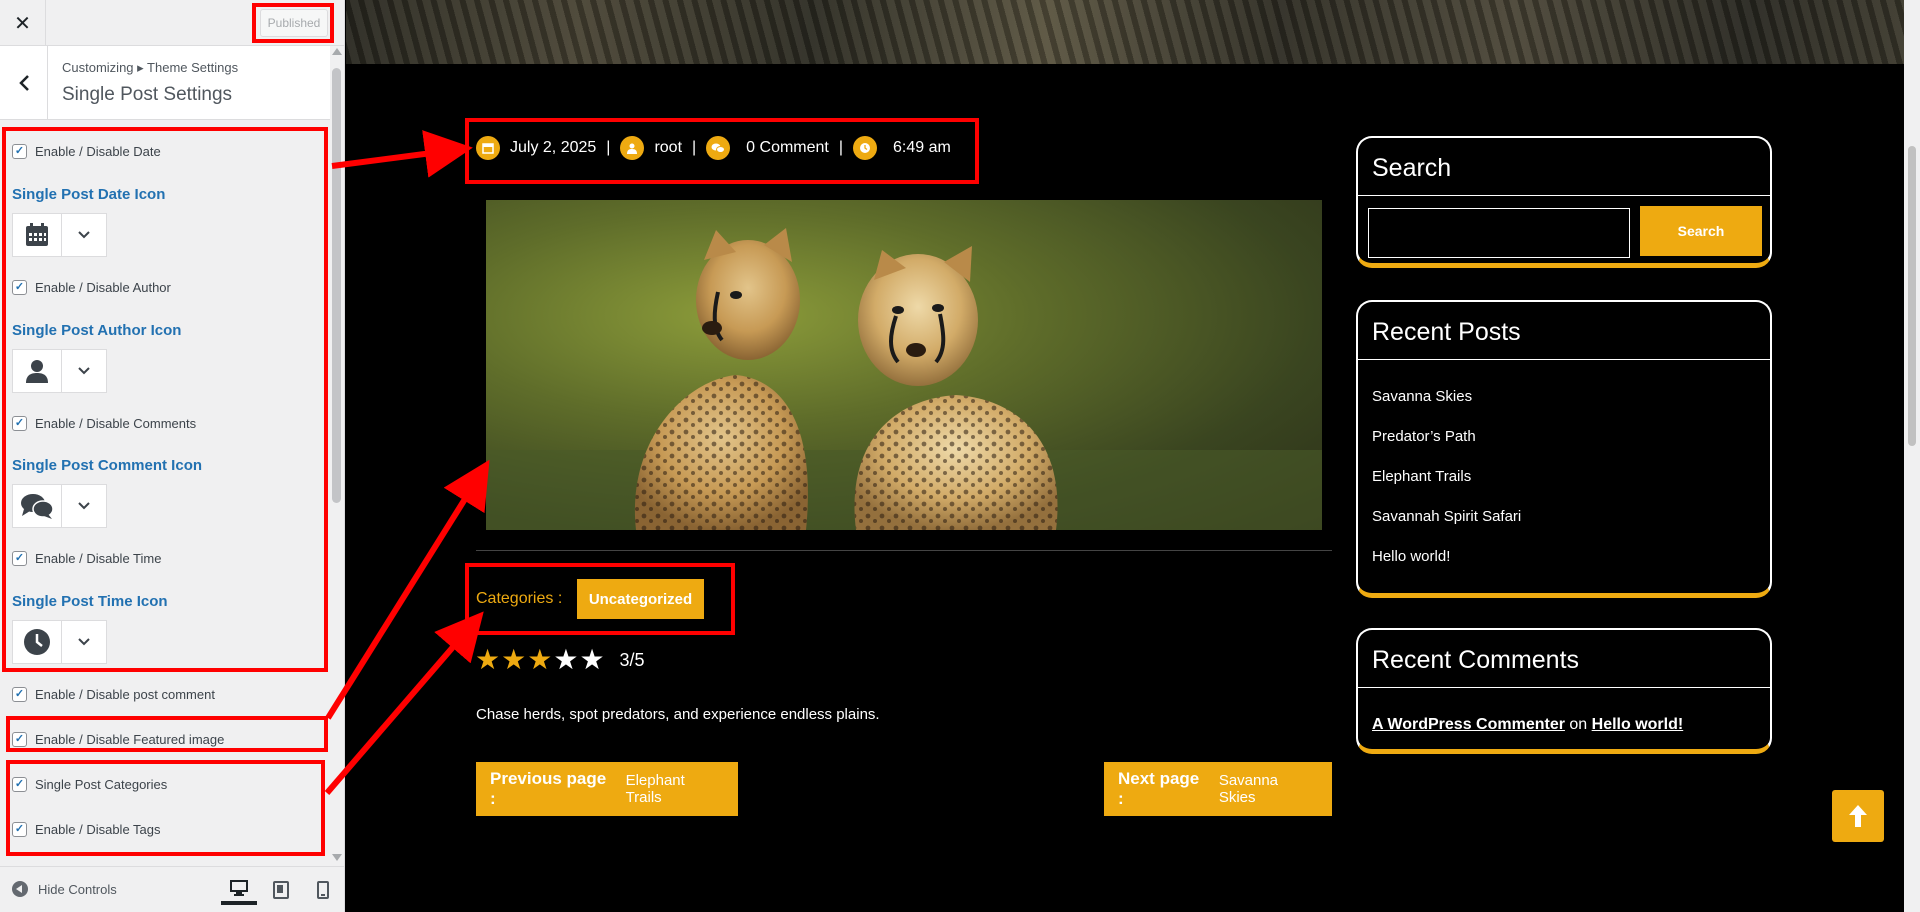 The height and width of the screenshot is (912, 1920). I want to click on preview-desktop-button, so click(239, 890).